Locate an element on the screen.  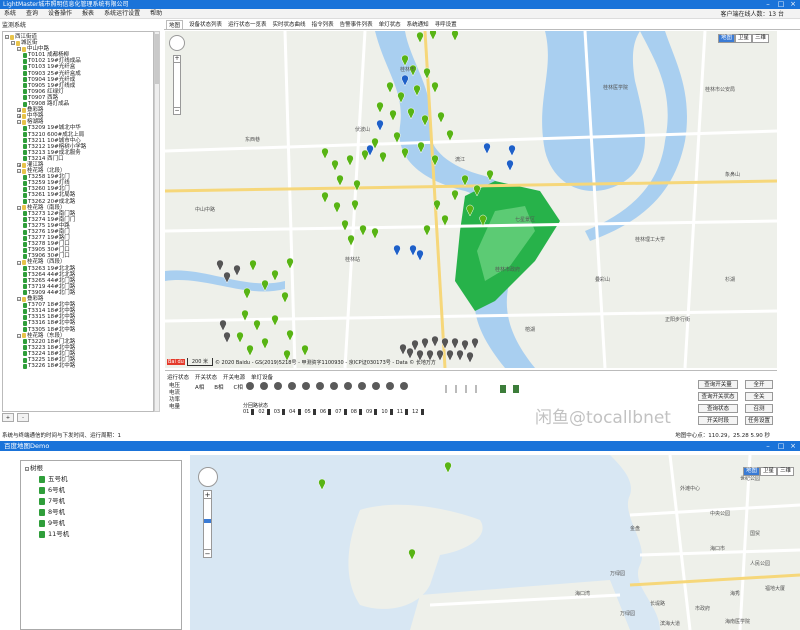
status-tab: 运行状态 is located at coordinates (178, 377).